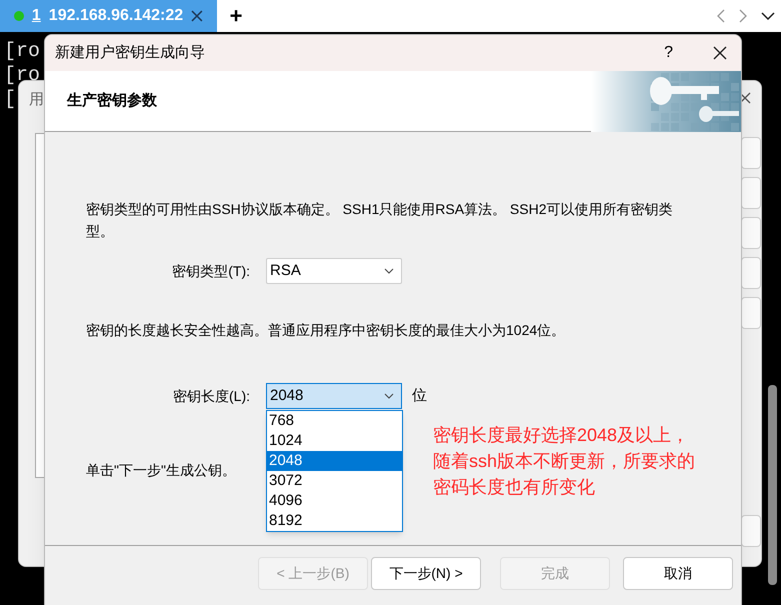 The image size is (781, 605). What do you see at coordinates (419, 396) in the screenshot?
I see `unit-label: 位` at bounding box center [419, 396].